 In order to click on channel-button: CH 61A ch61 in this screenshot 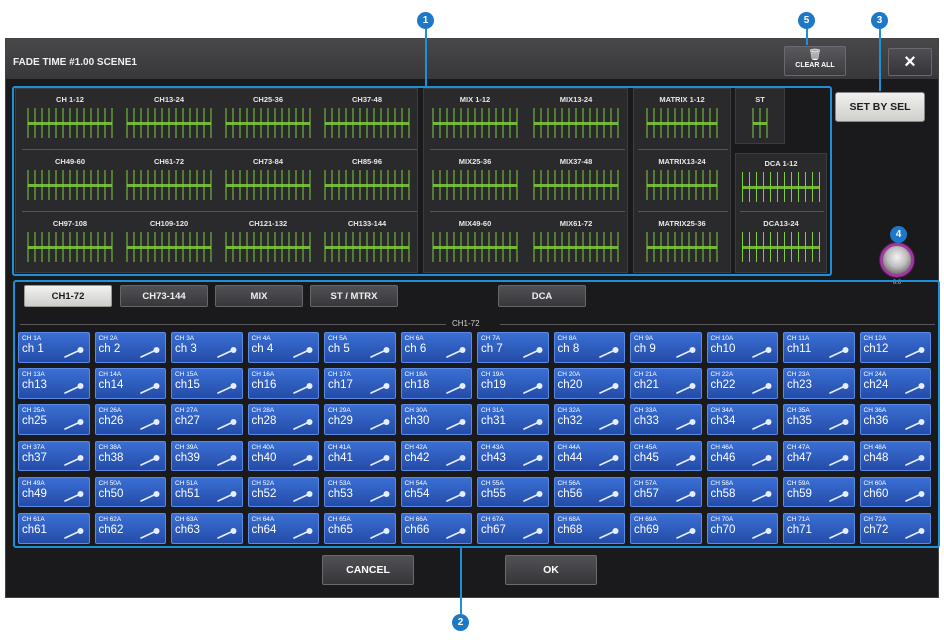, I will do `click(54, 528)`.